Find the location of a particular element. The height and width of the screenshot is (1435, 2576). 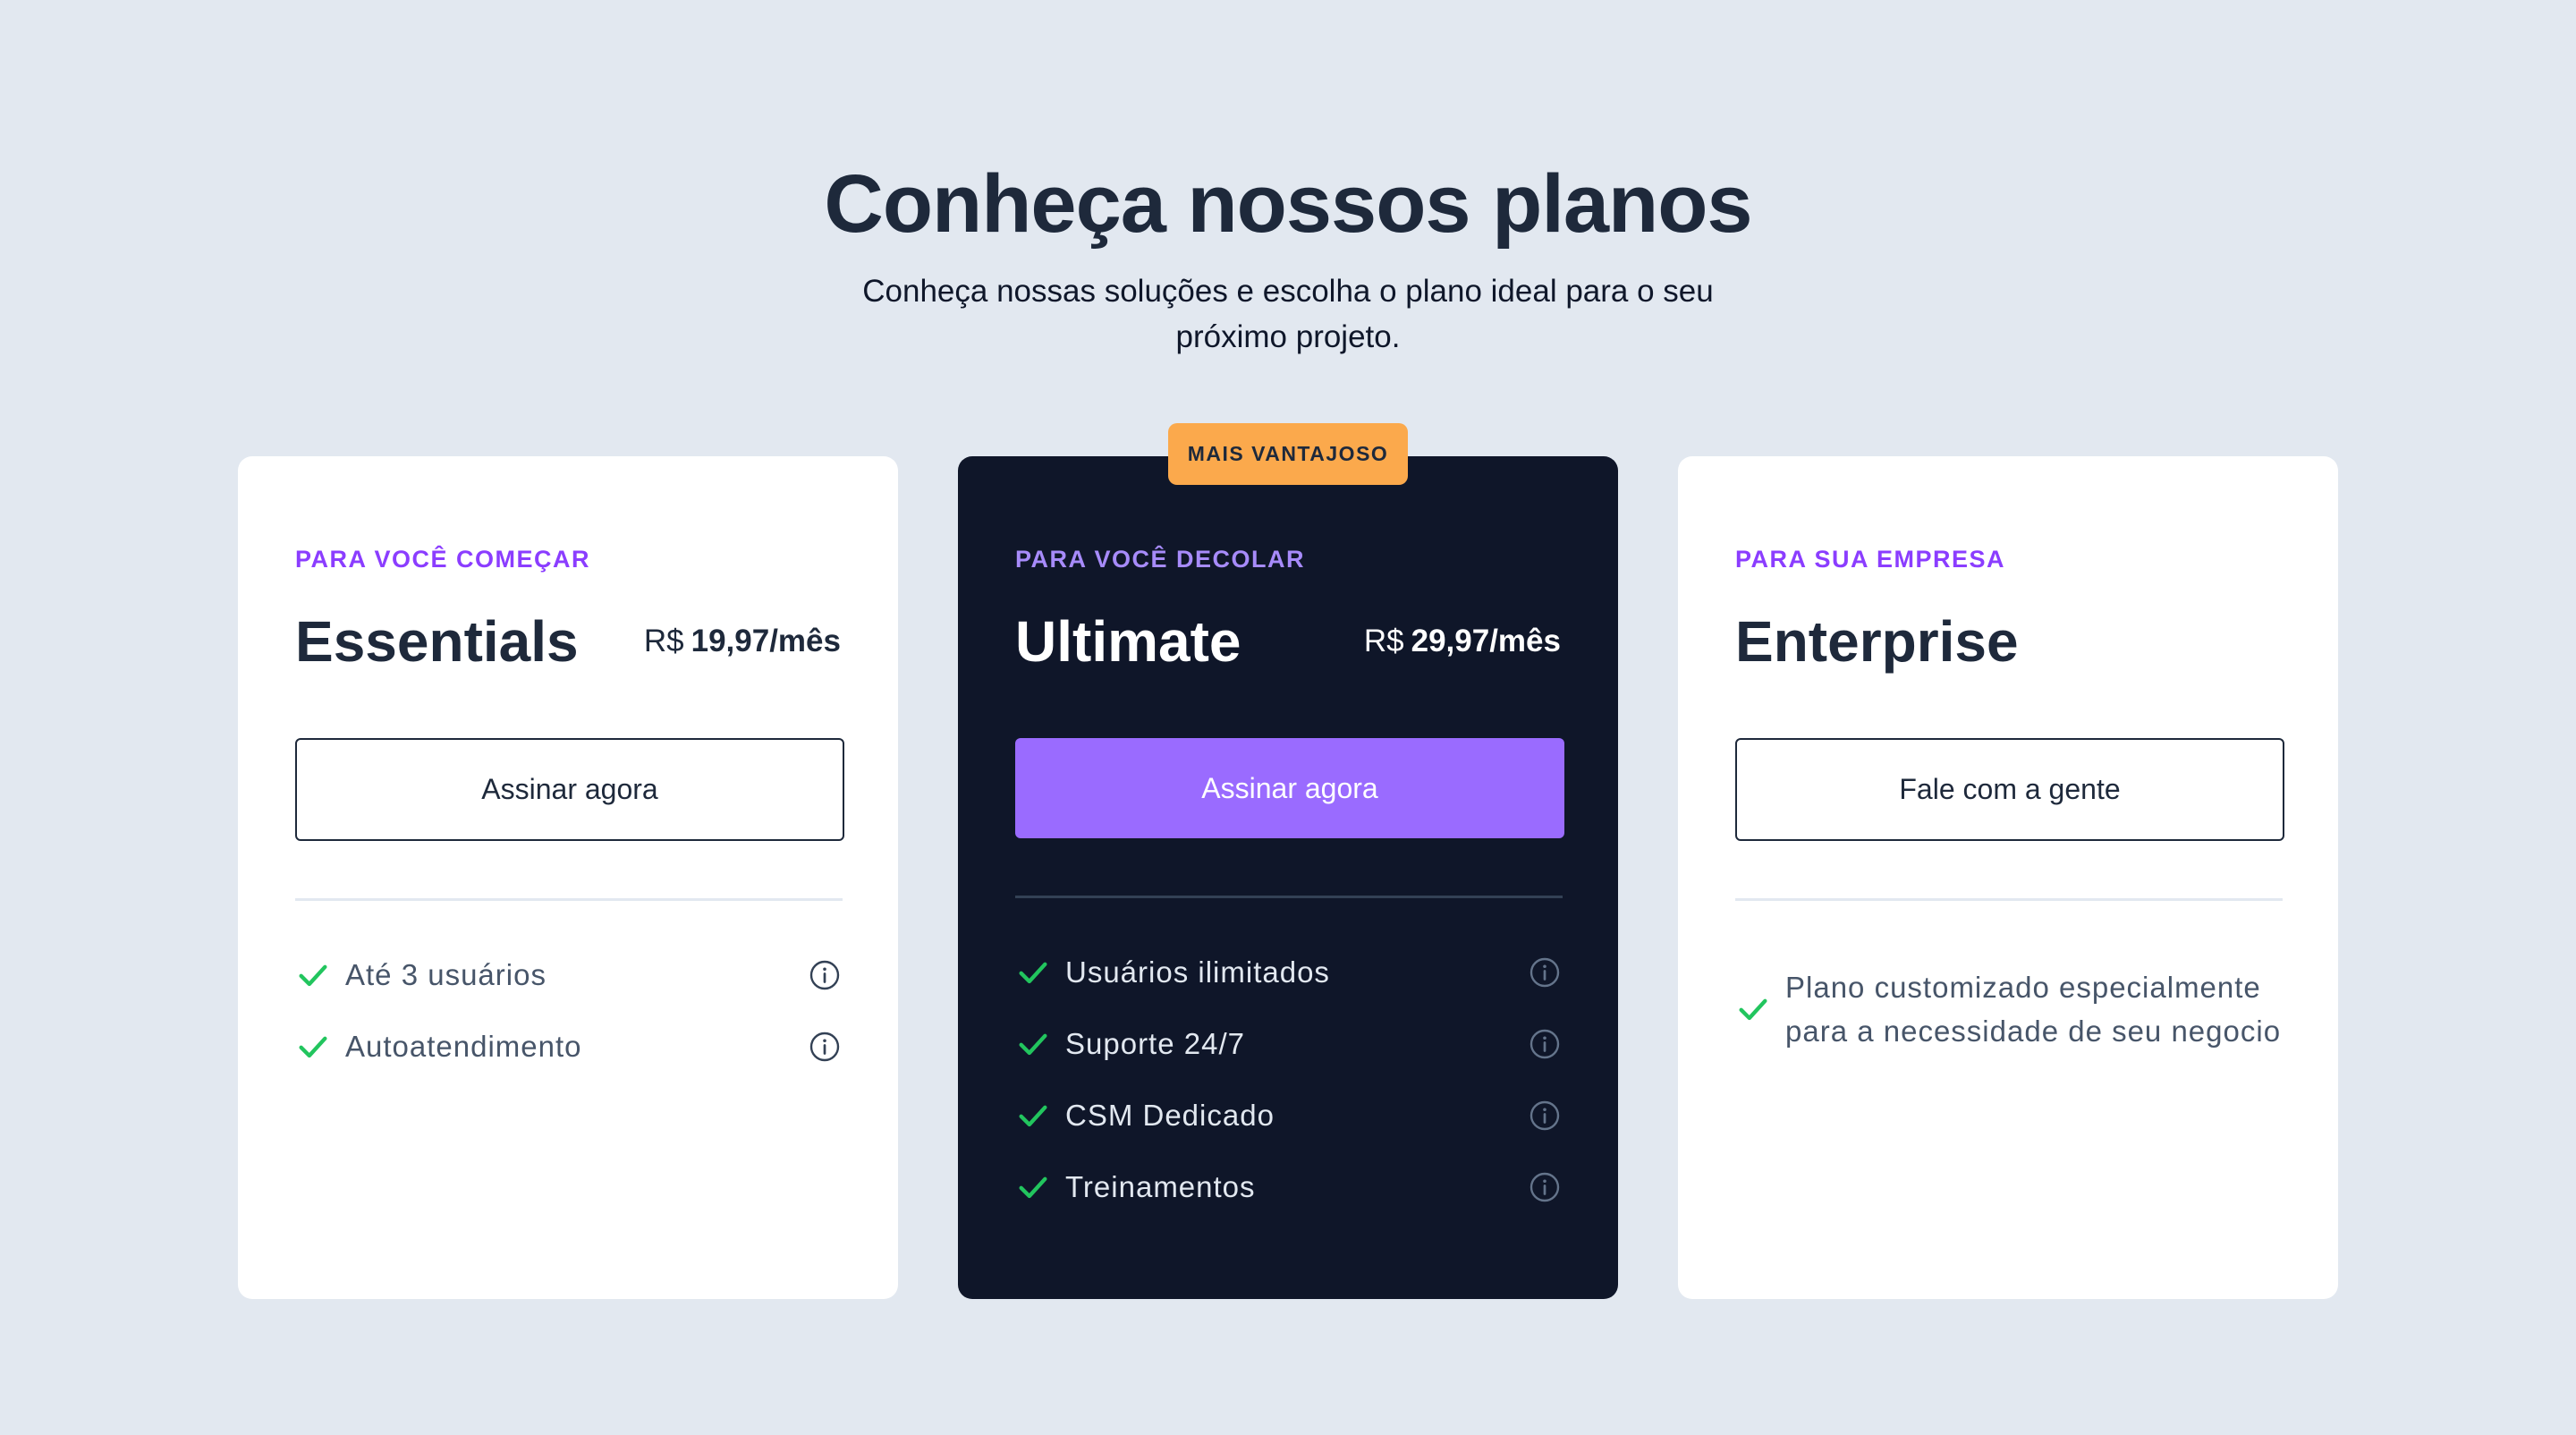

page-title: Conheça nossos planos is located at coordinates (1288, 204).